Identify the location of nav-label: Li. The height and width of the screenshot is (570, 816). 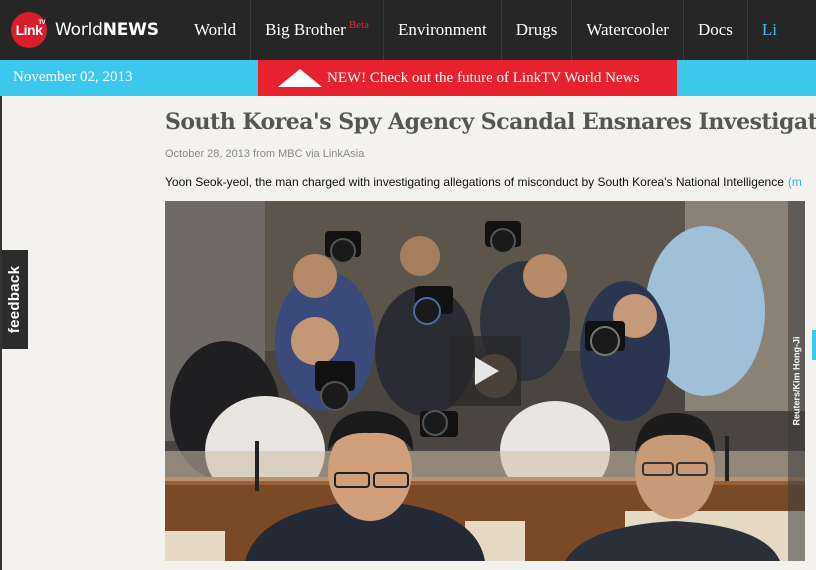
(769, 29).